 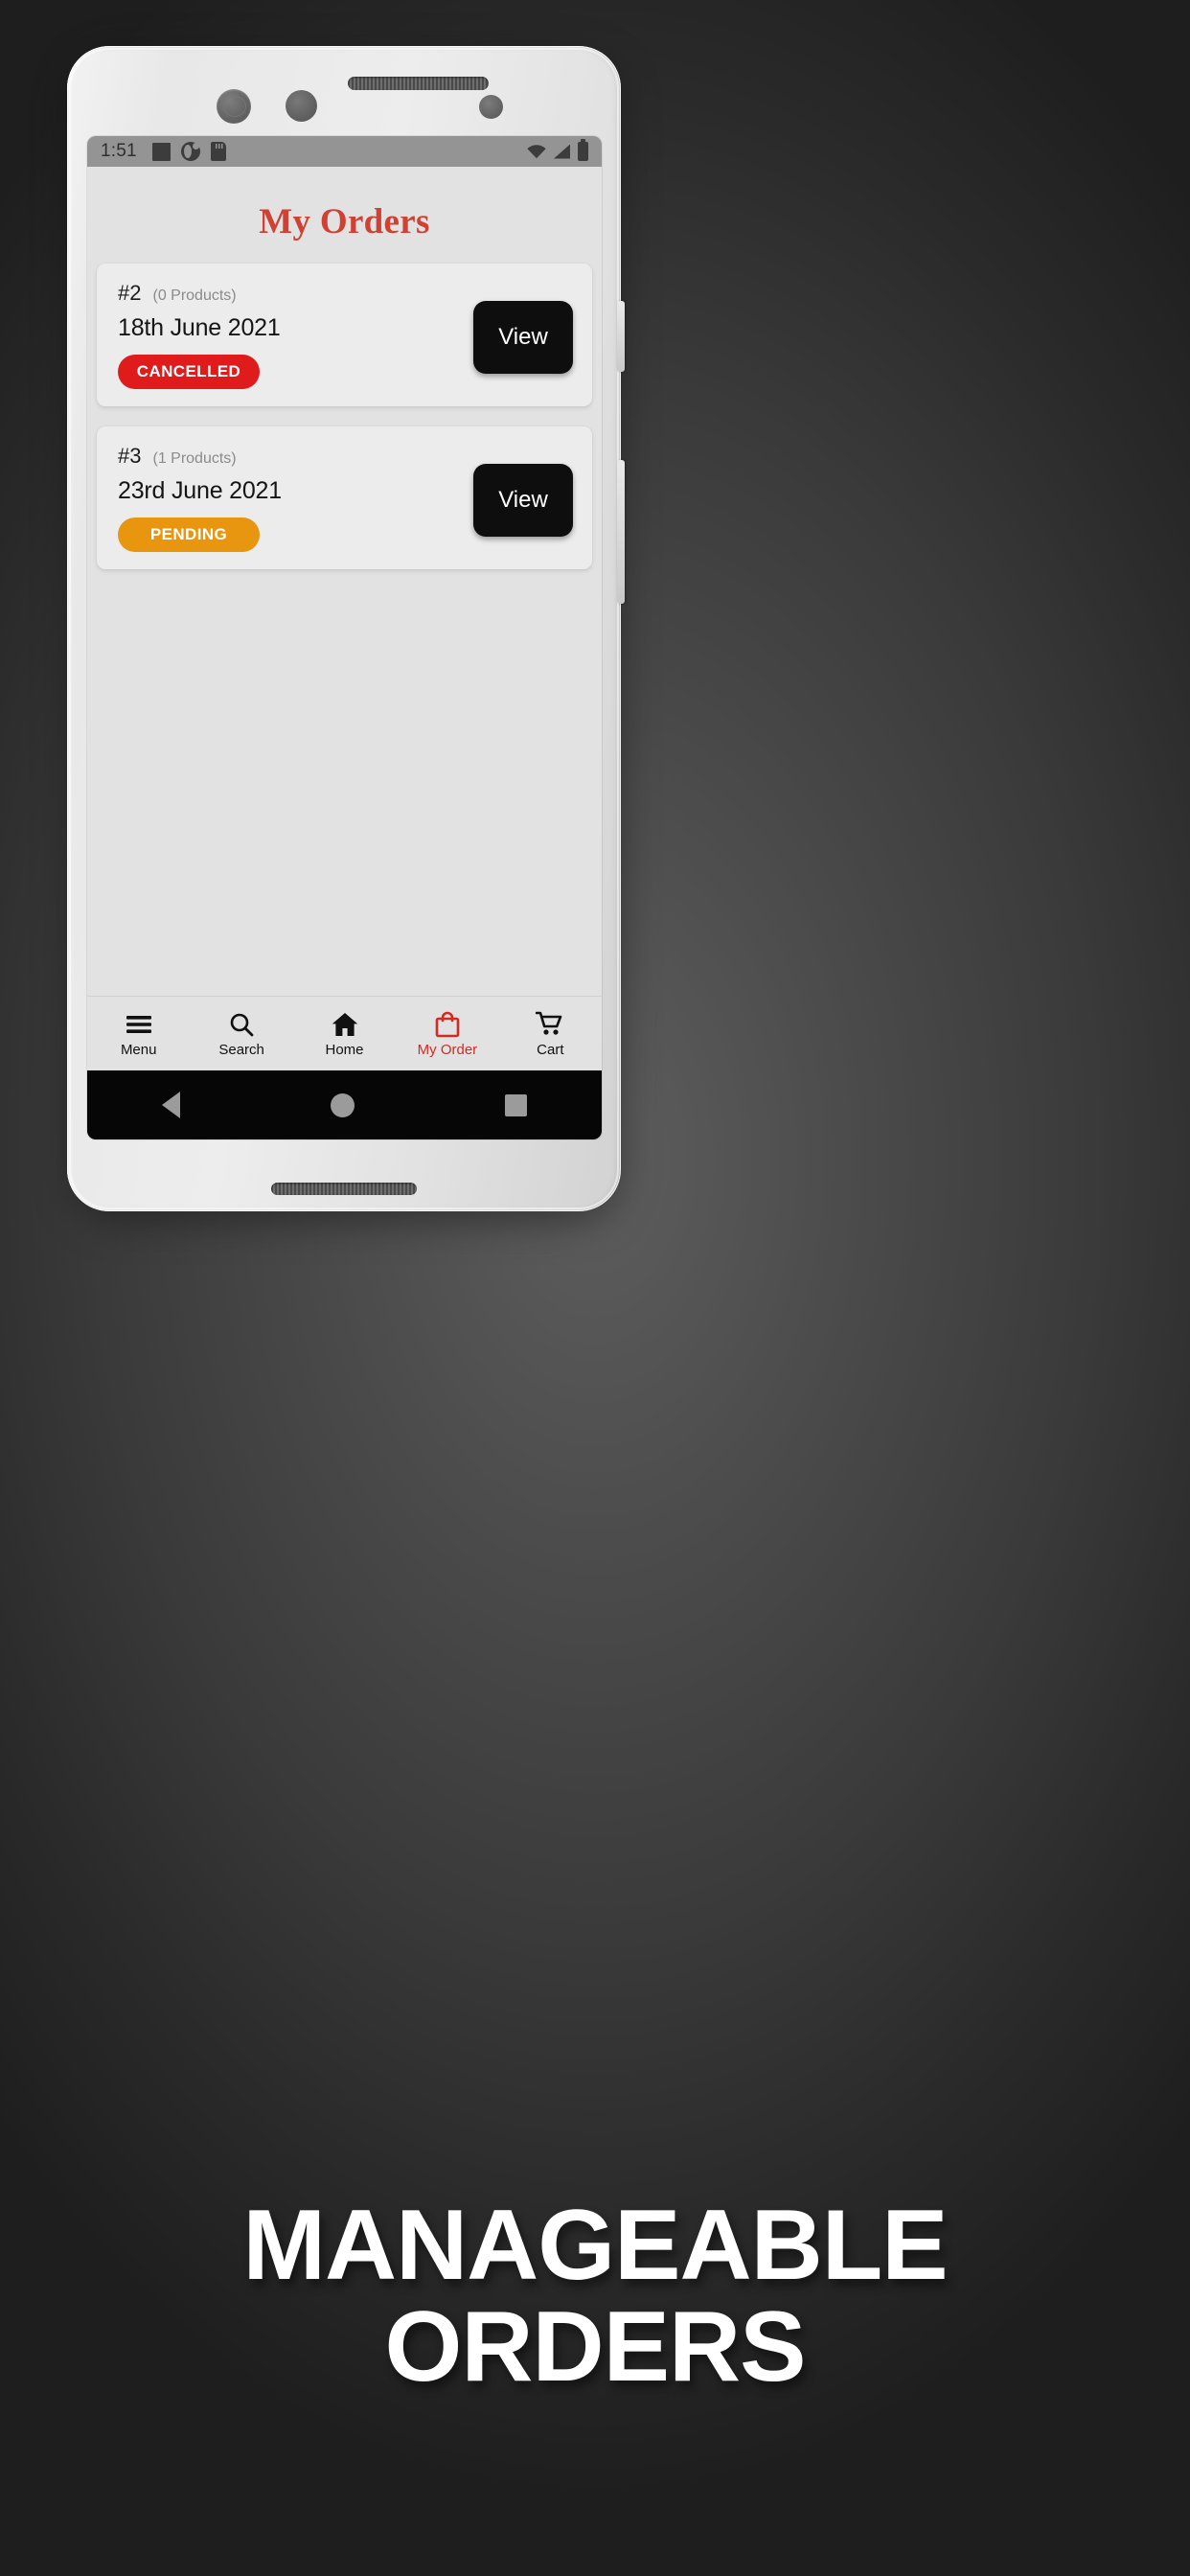 What do you see at coordinates (550, 1024) in the screenshot?
I see `shopping-cart-icon` at bounding box center [550, 1024].